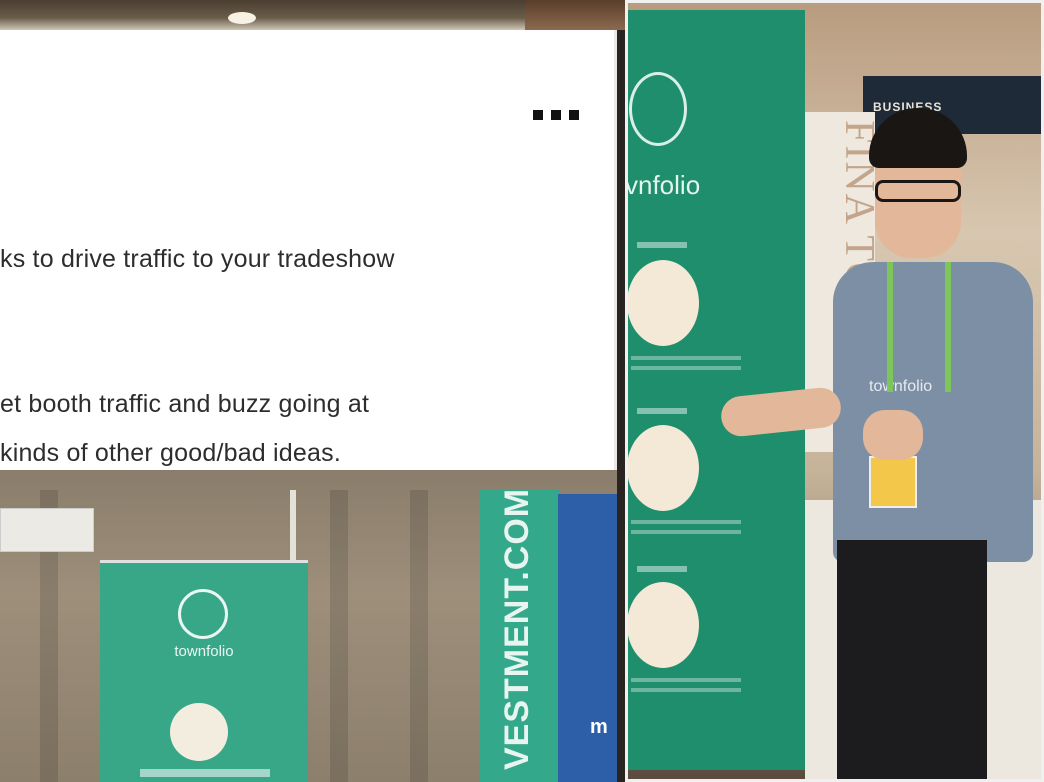 The image size is (1044, 782). What do you see at coordinates (197, 259) in the screenshot?
I see `post-text-line-1: ks to drive traffic to your tradeshow` at bounding box center [197, 259].